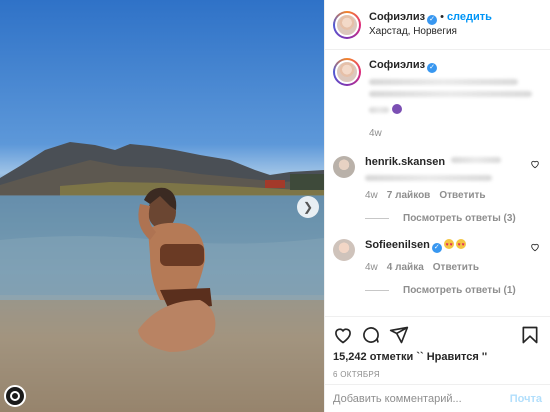  Describe the element at coordinates (405, 162) in the screenshot. I see `comment-username: henrik.skansen` at that location.